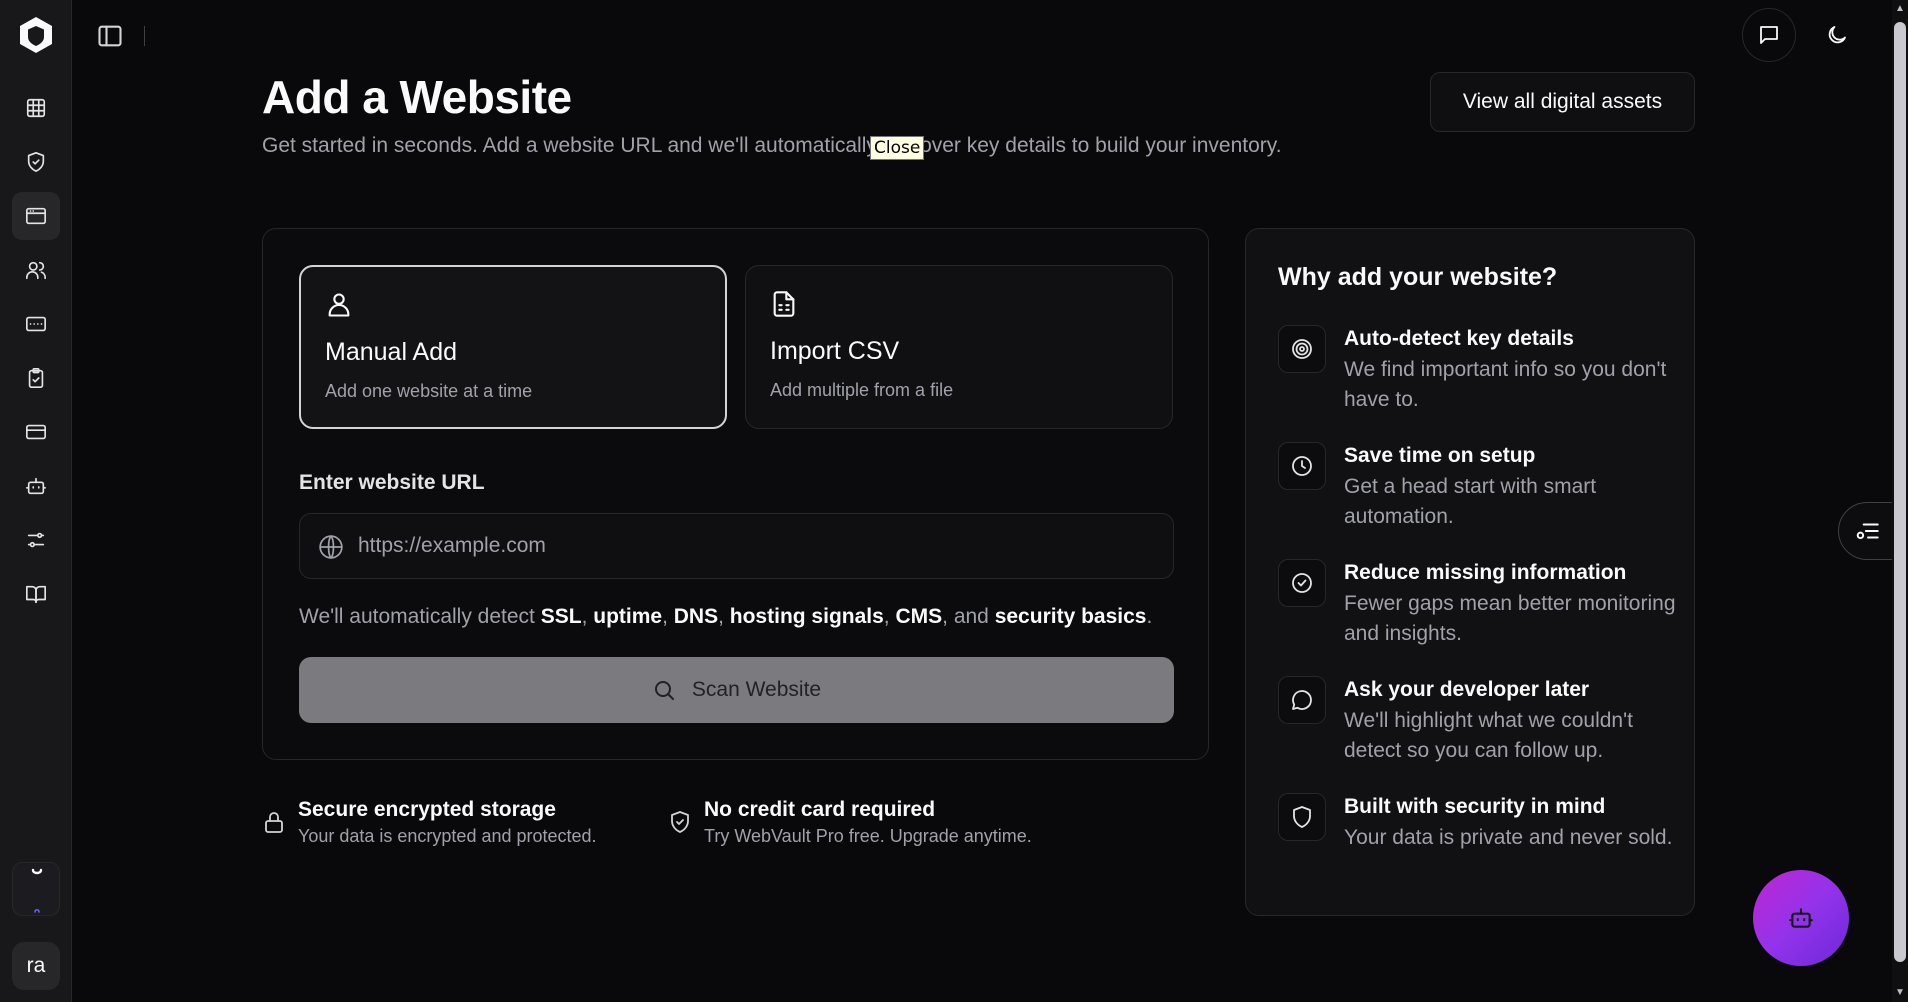 The height and width of the screenshot is (1002, 1908). I want to click on view-all-assets-button: View all digital assets, so click(1562, 102).